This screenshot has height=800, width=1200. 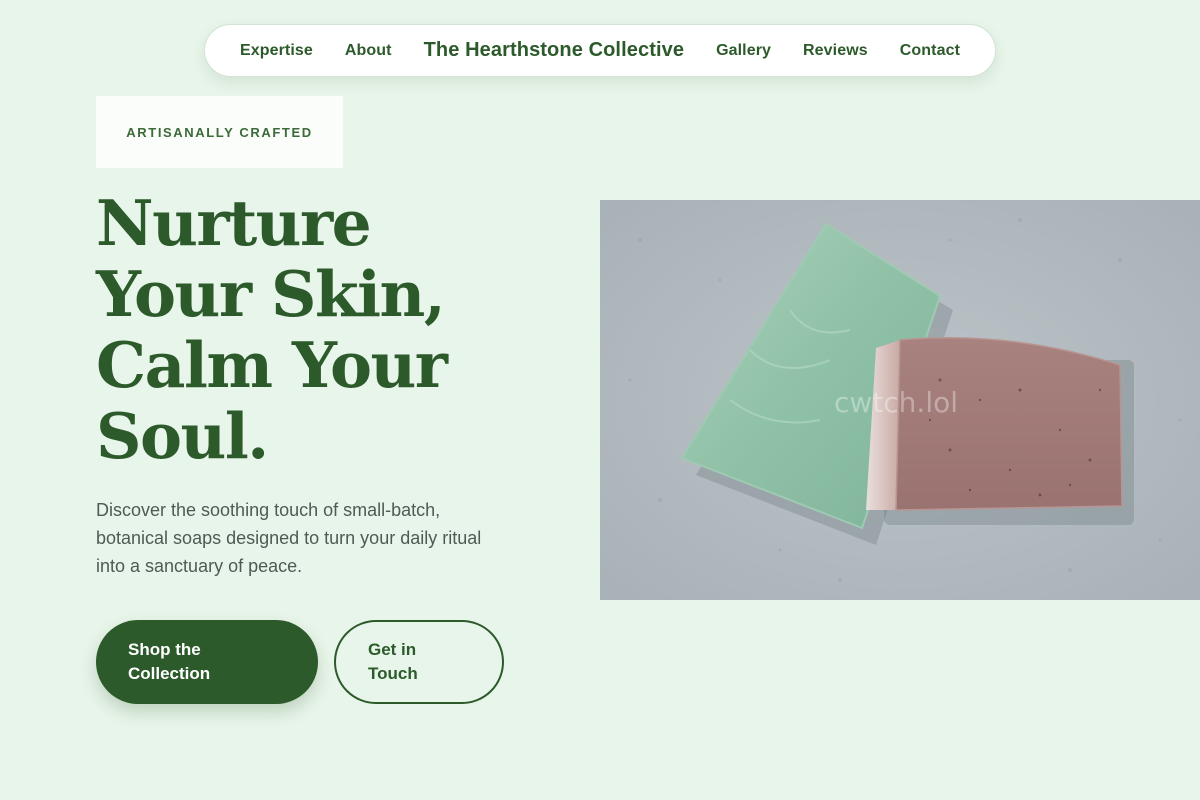 I want to click on headline-line: Soul., so click(x=182, y=436).